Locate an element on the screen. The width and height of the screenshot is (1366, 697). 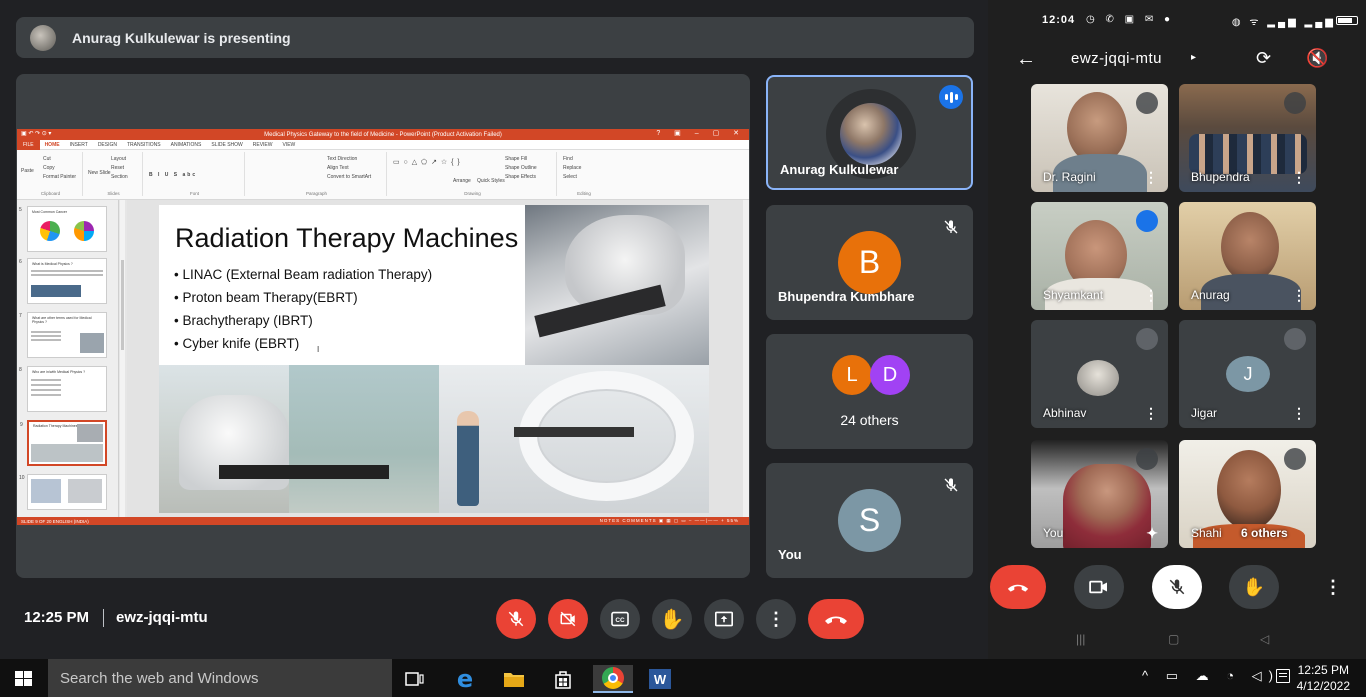
zoom-slider: – ——|—— + is located at coordinates (707, 520).